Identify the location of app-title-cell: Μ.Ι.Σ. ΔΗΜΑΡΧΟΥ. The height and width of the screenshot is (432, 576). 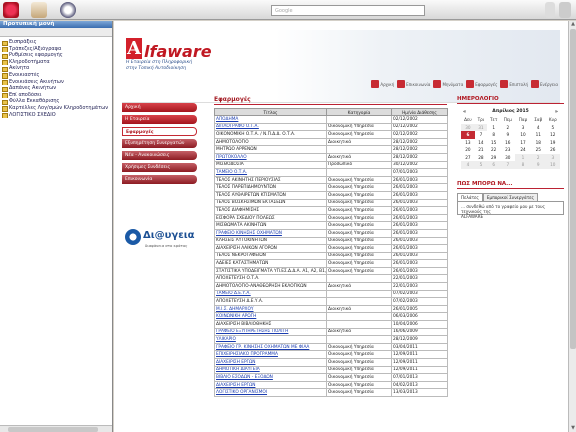
(270, 309).